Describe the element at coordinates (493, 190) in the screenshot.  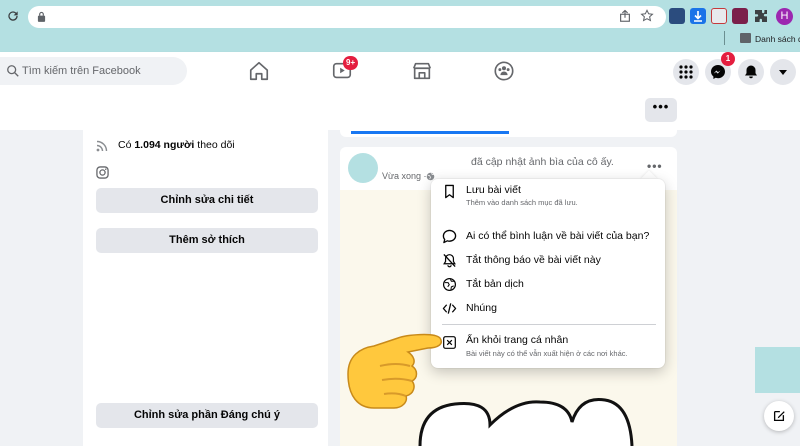
I see `menu-item-label: Lưu bài viết` at that location.